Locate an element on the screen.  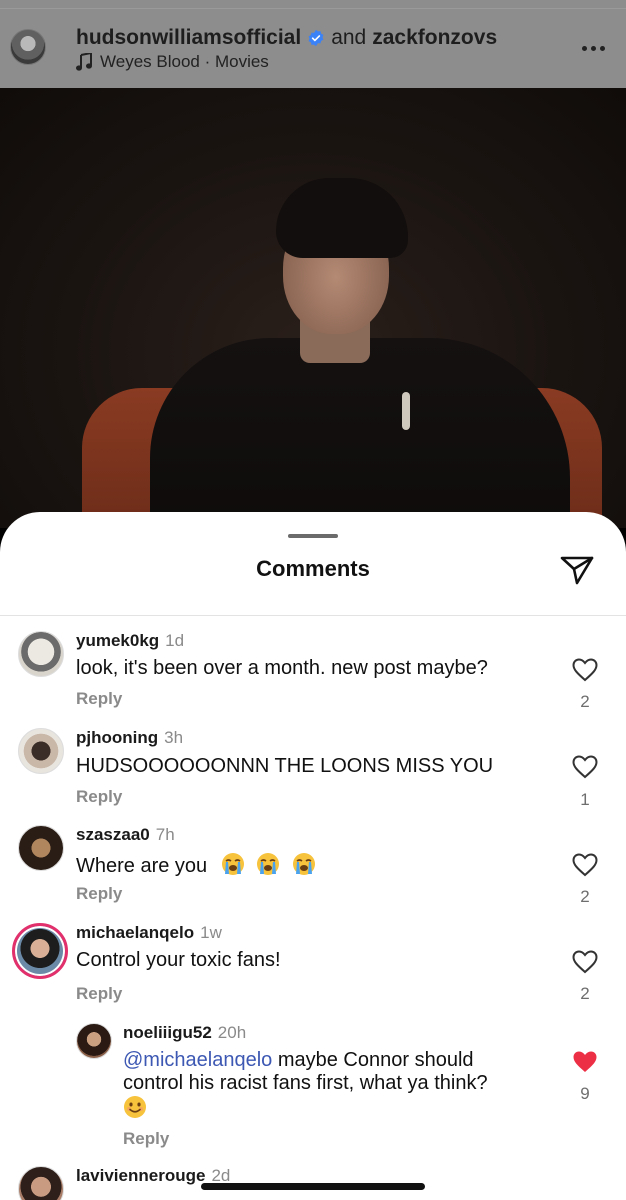
sheet-grabber is located at coordinates (313, 536).